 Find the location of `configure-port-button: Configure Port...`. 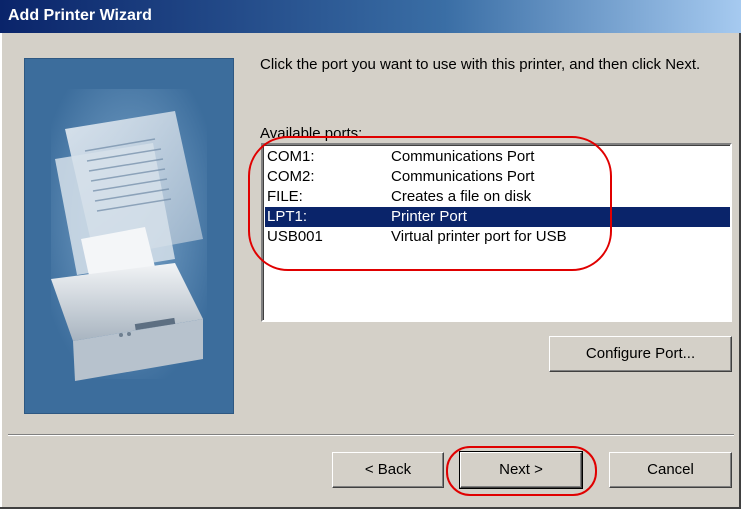

configure-port-button: Configure Port... is located at coordinates (640, 354).